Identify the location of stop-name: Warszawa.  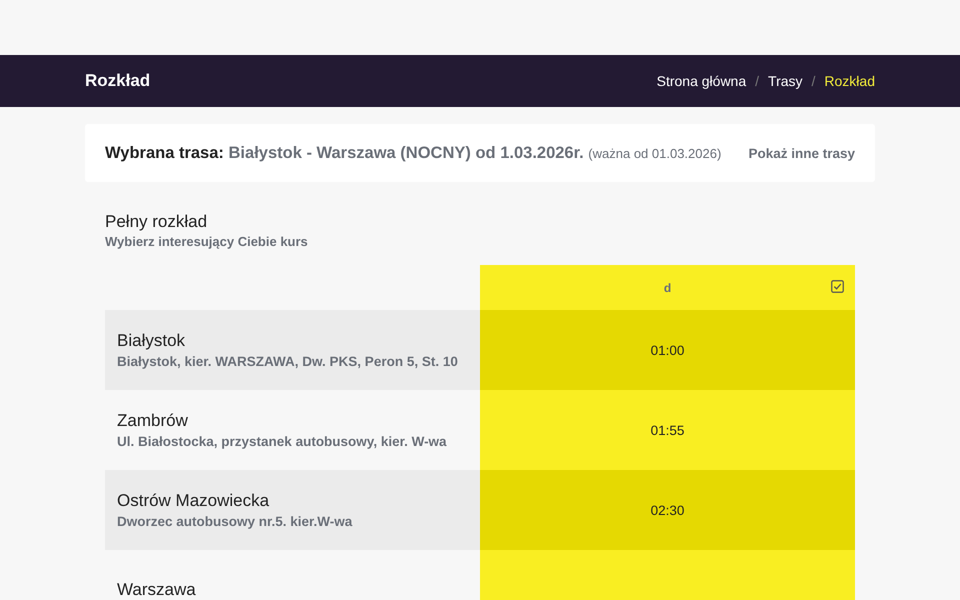
(157, 590).